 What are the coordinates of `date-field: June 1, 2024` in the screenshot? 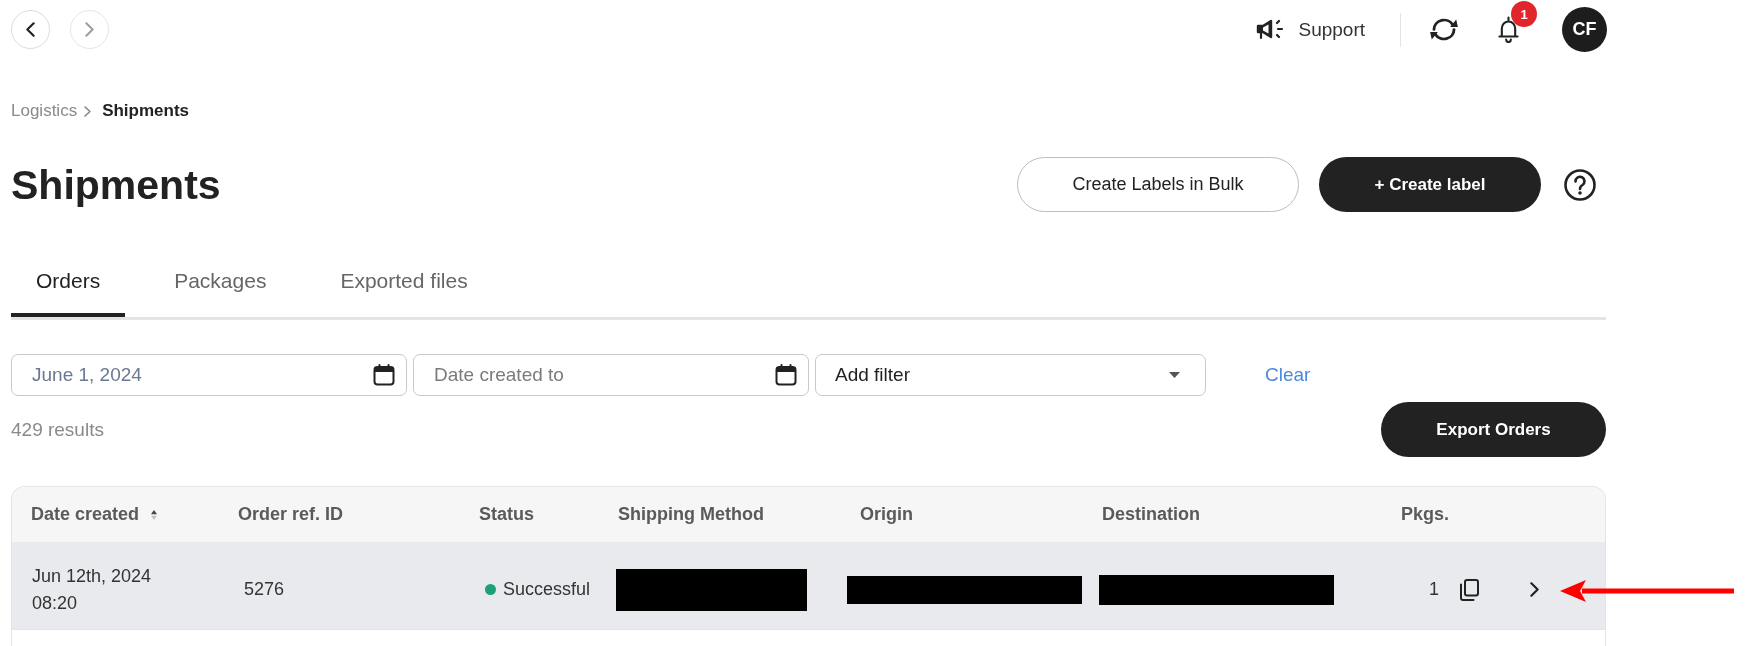 It's located at (209, 375).